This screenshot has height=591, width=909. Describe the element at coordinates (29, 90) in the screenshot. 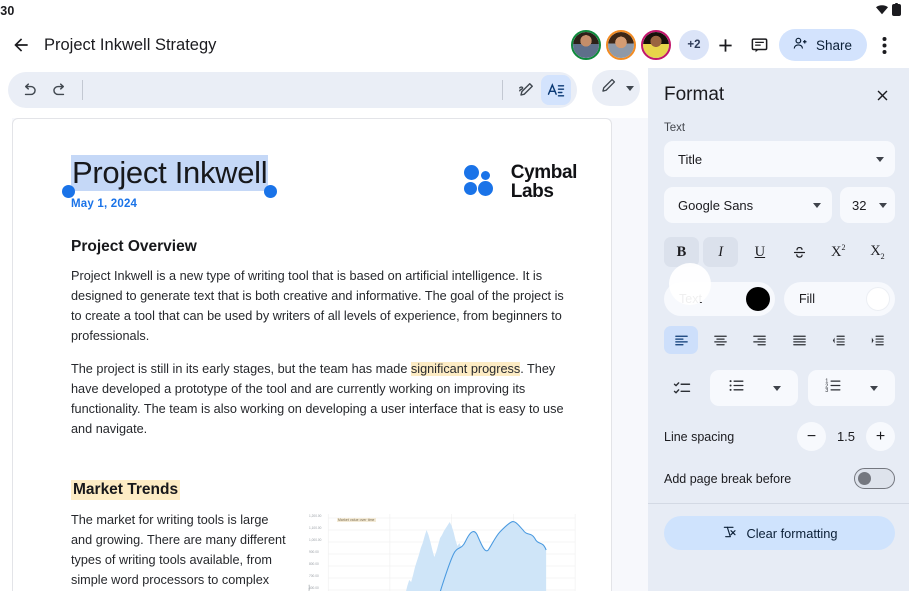

I see `undo-icon` at that location.